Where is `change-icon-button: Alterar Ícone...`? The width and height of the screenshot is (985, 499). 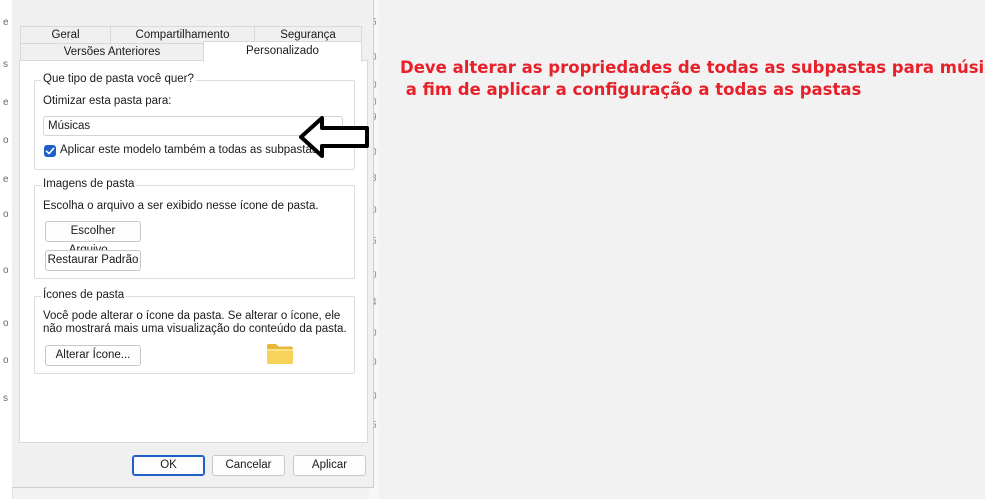
change-icon-button: Alterar Ícone... is located at coordinates (93, 355).